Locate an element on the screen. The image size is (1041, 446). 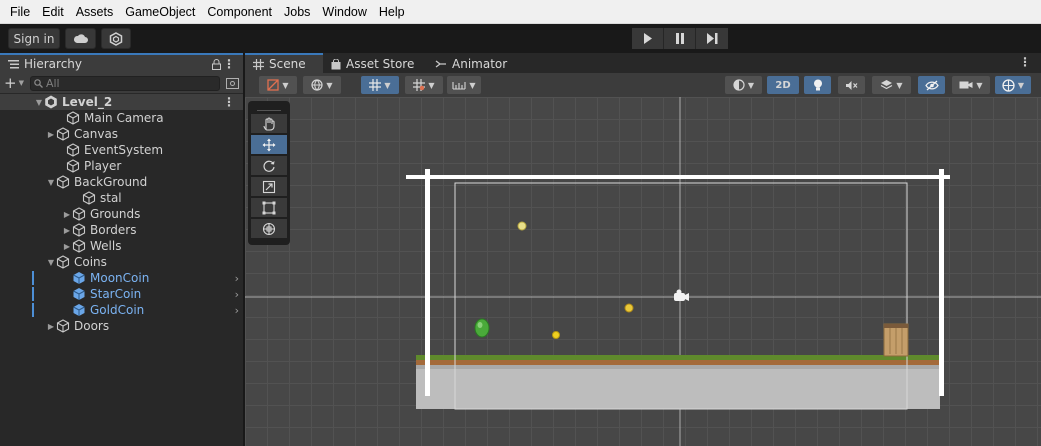
tree-item-goldcoin: GoldCoin › is located at coordinates (121, 310).